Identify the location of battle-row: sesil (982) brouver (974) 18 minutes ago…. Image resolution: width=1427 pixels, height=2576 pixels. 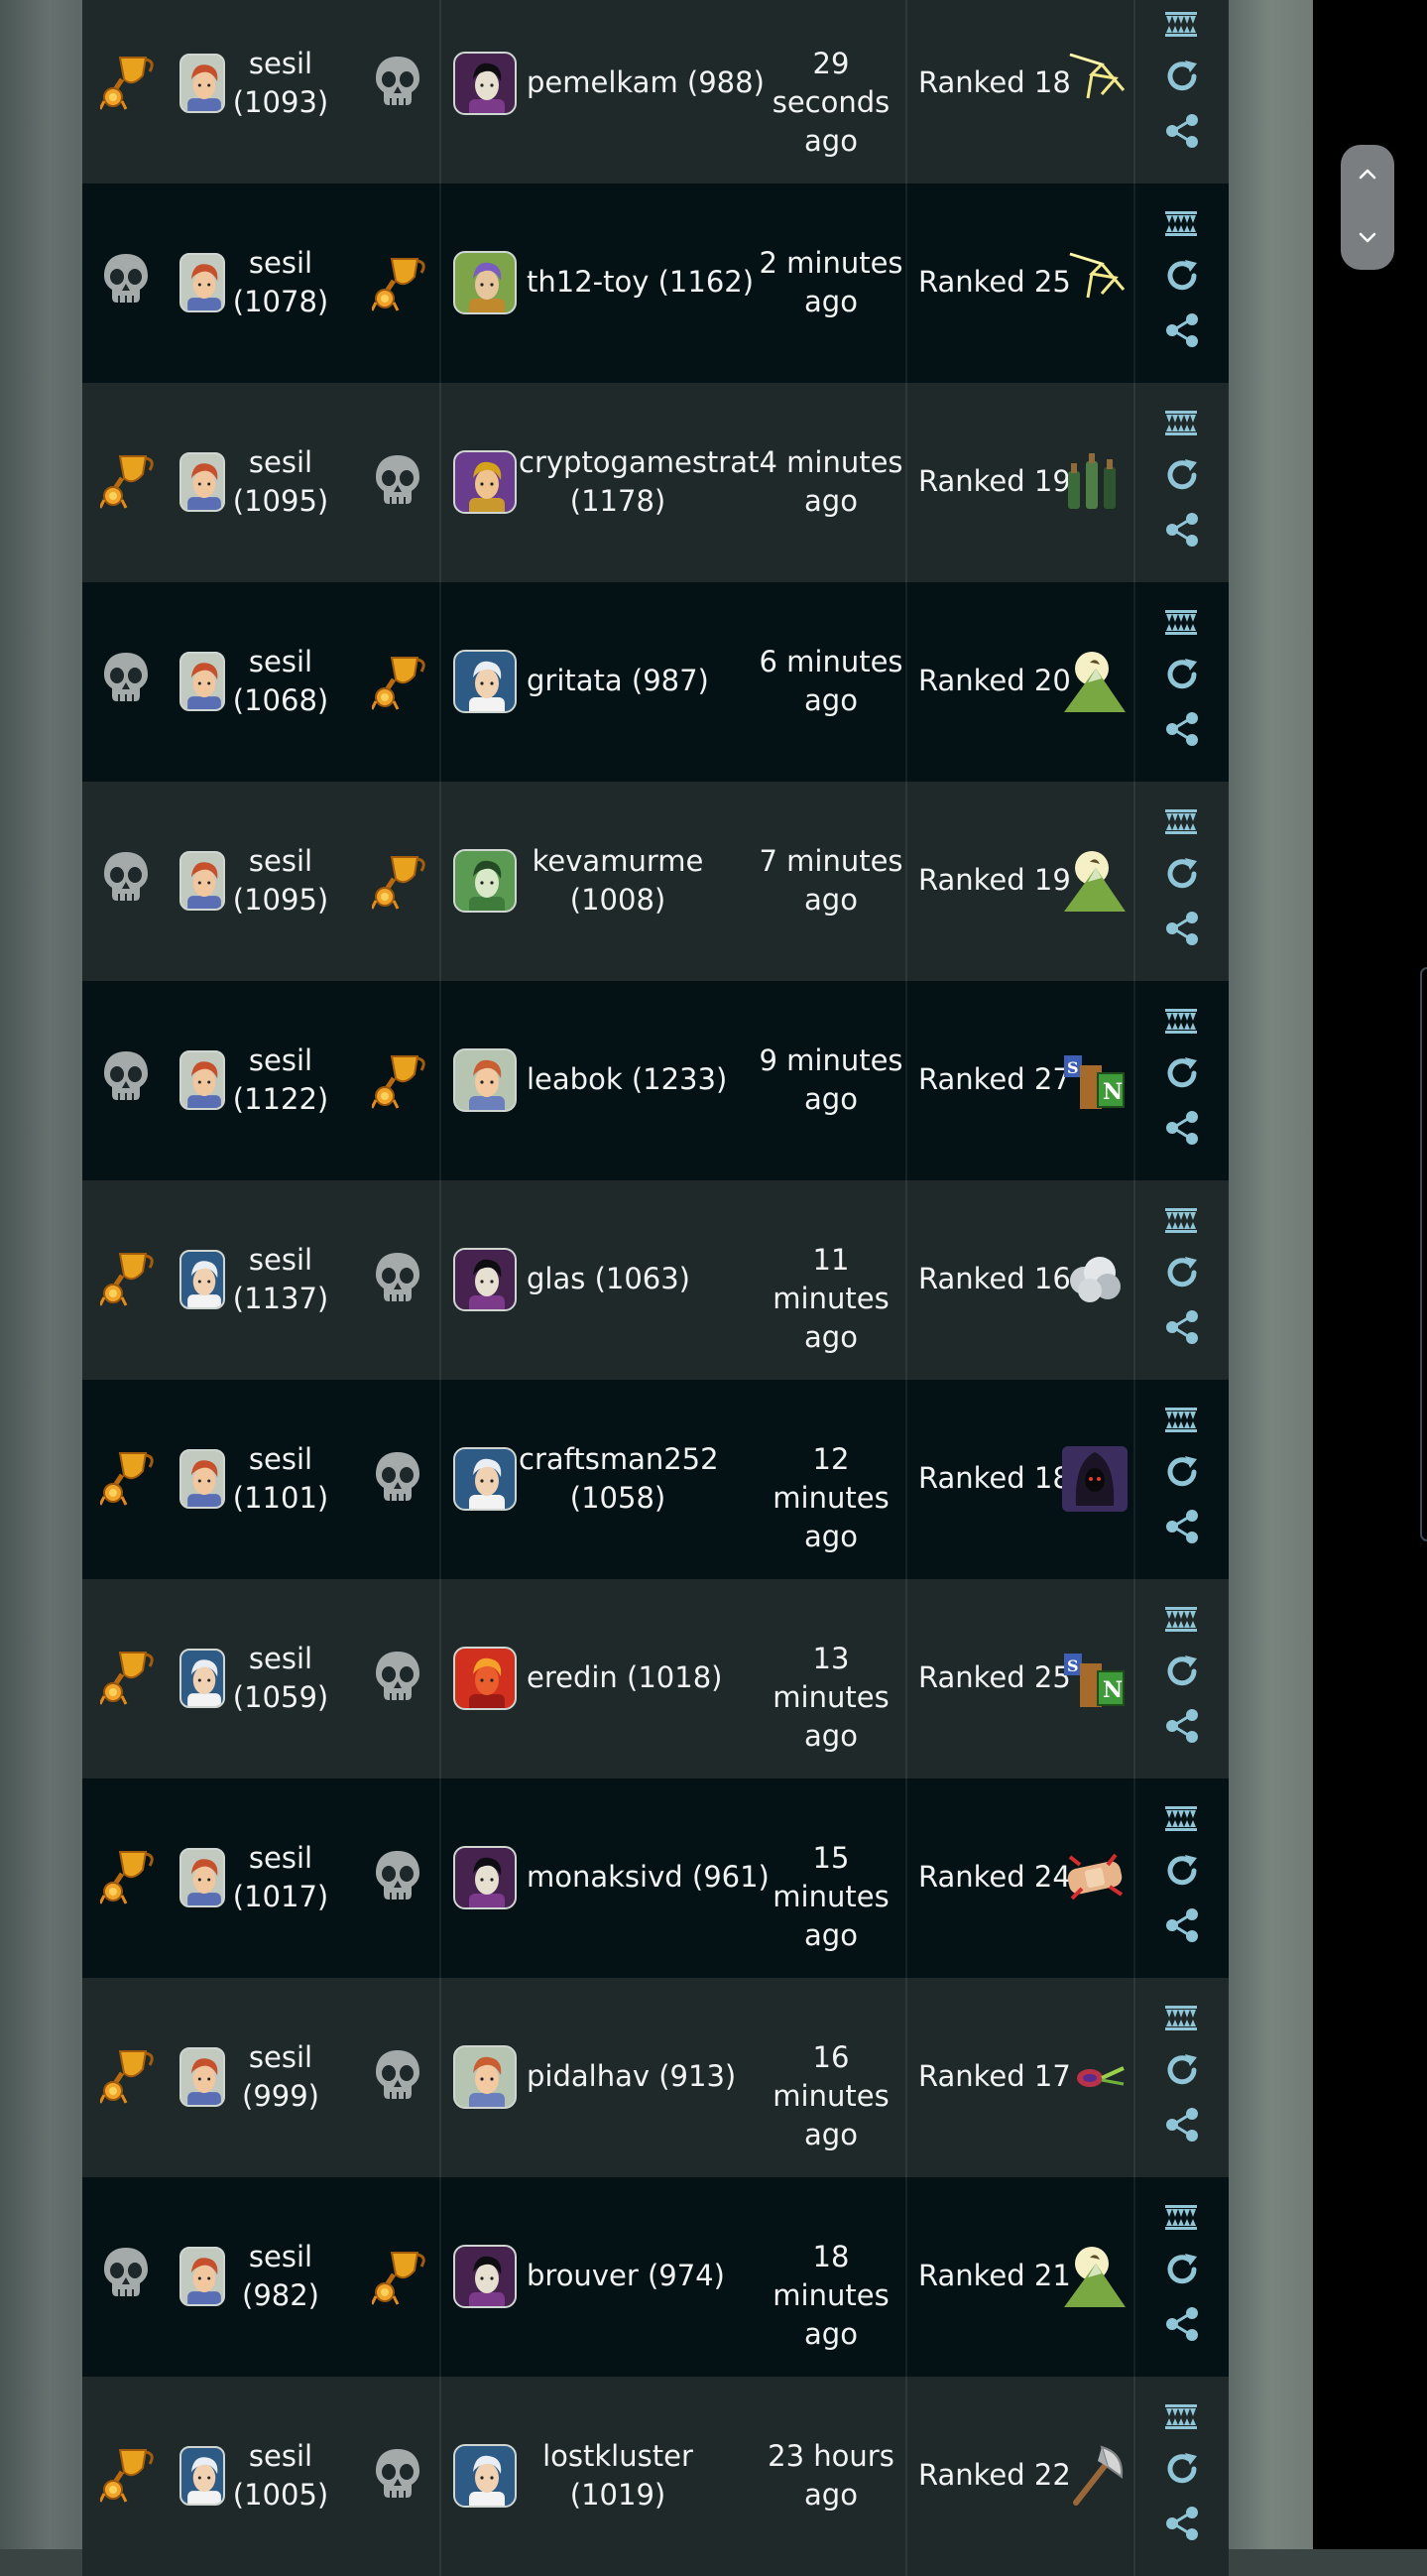
(655, 2277).